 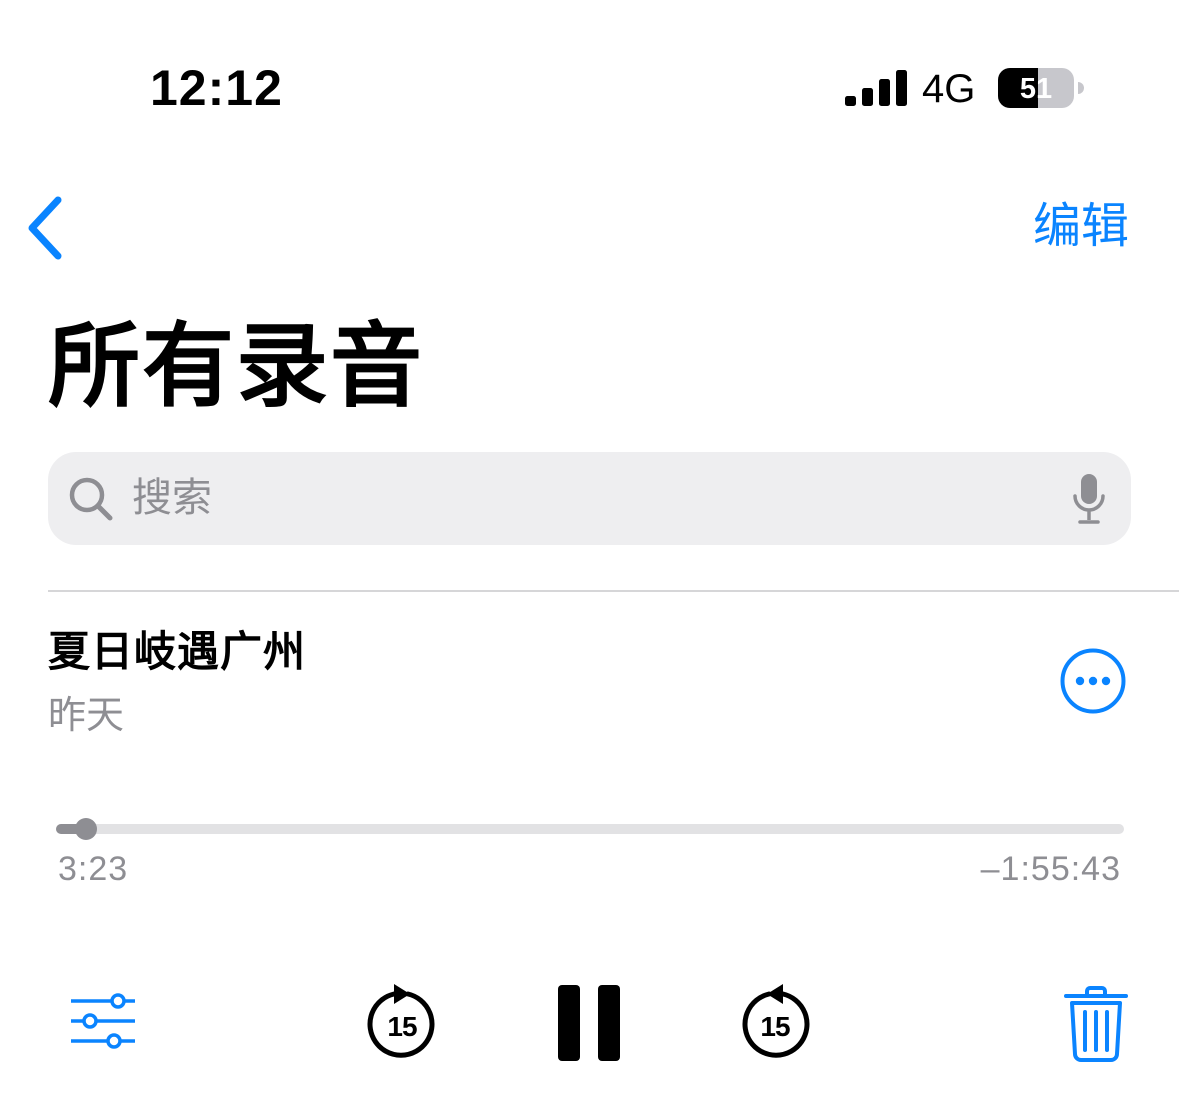 I want to click on skip-back-15-button: 15, so click(x=402, y=1023).